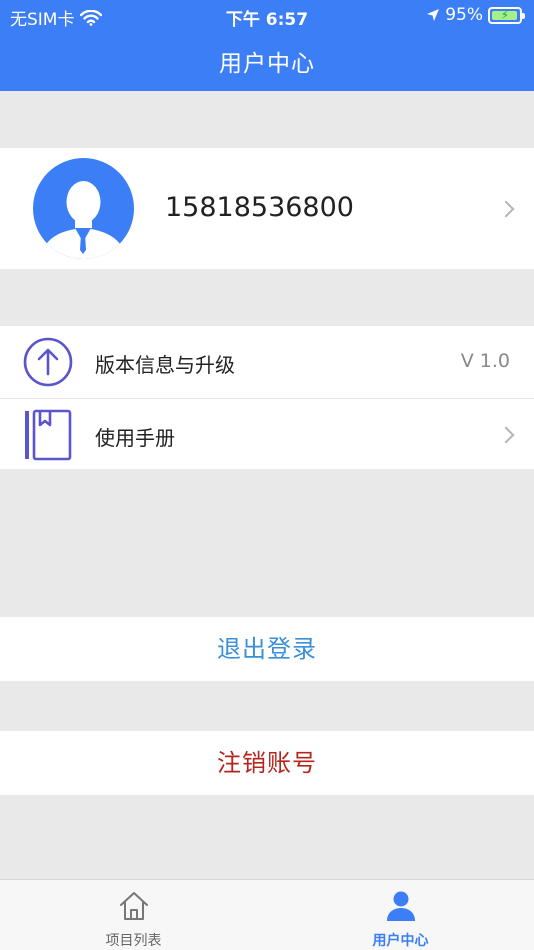 The width and height of the screenshot is (534, 950). I want to click on menu-item-version: 版本信息与升级 V 1.0, so click(267, 362).